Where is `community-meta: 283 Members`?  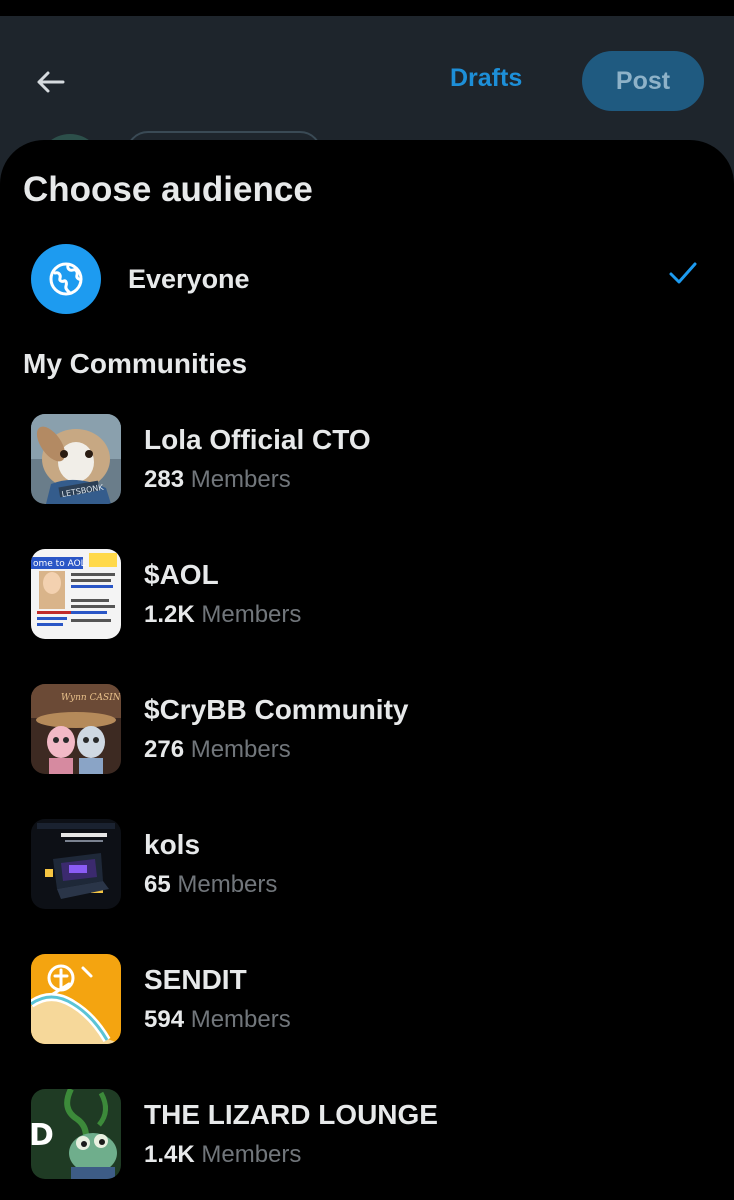 community-meta: 283 Members is located at coordinates (217, 480).